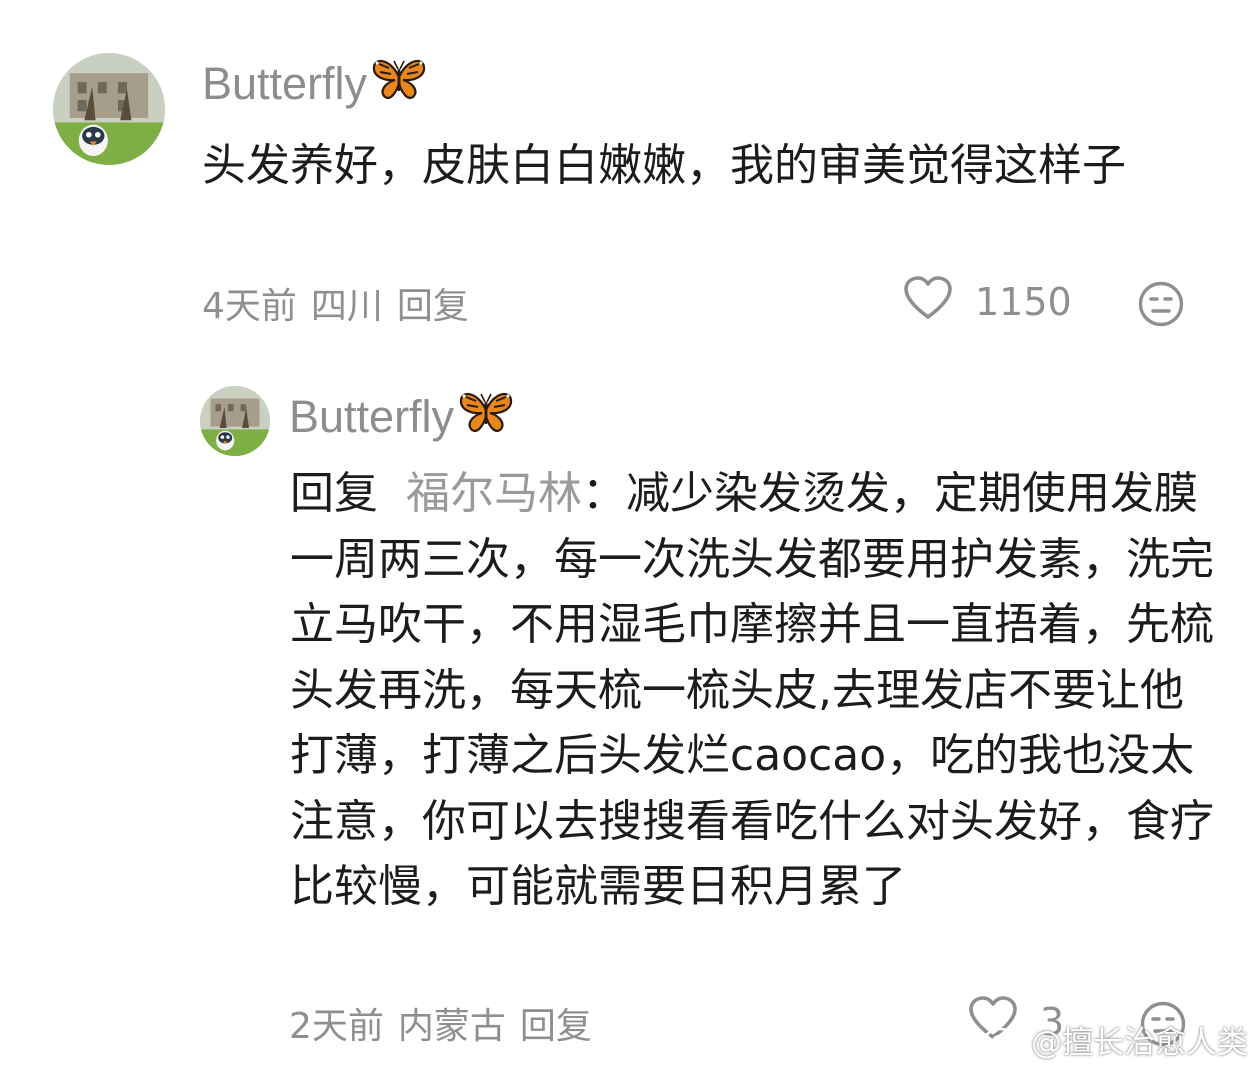 This screenshot has height=1080, width=1260. Describe the element at coordinates (1139, 1043) in the screenshot. I see `watermark-text: @擅长治愈人类` at that location.